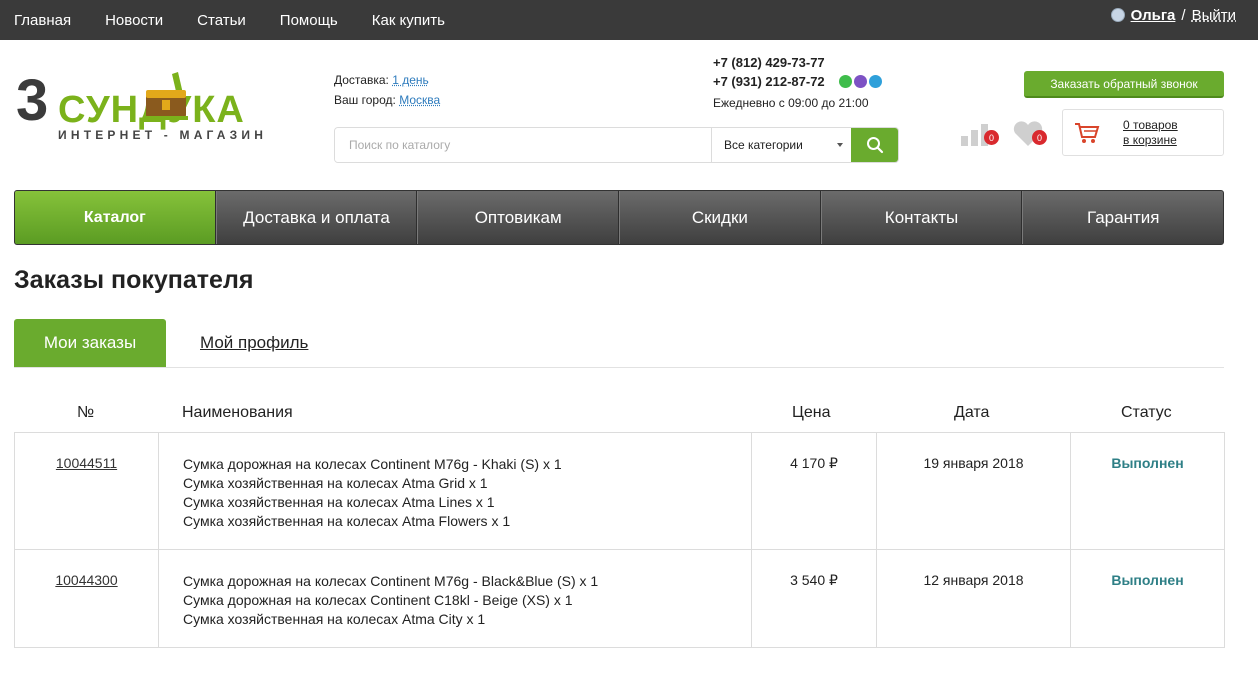 This screenshot has height=695, width=1258. I want to click on order-date: 12 января 2018, so click(973, 598).